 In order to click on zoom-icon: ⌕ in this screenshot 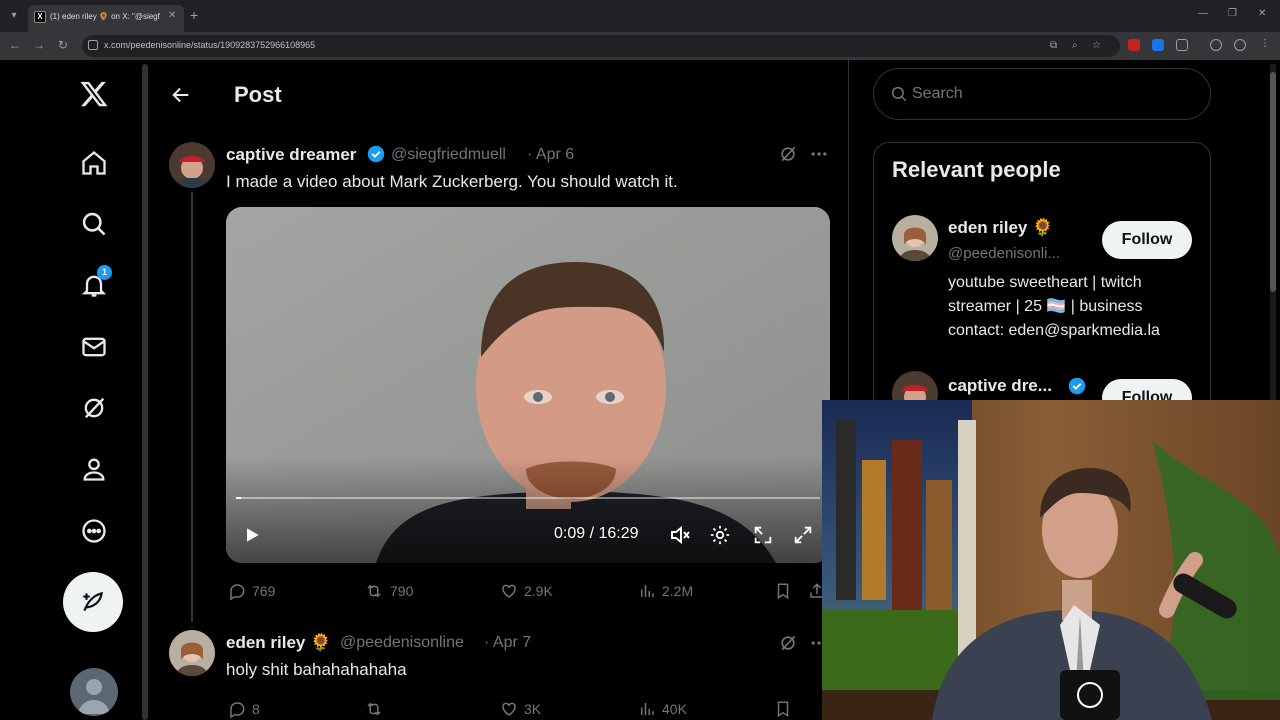, I will do `click(1075, 45)`.